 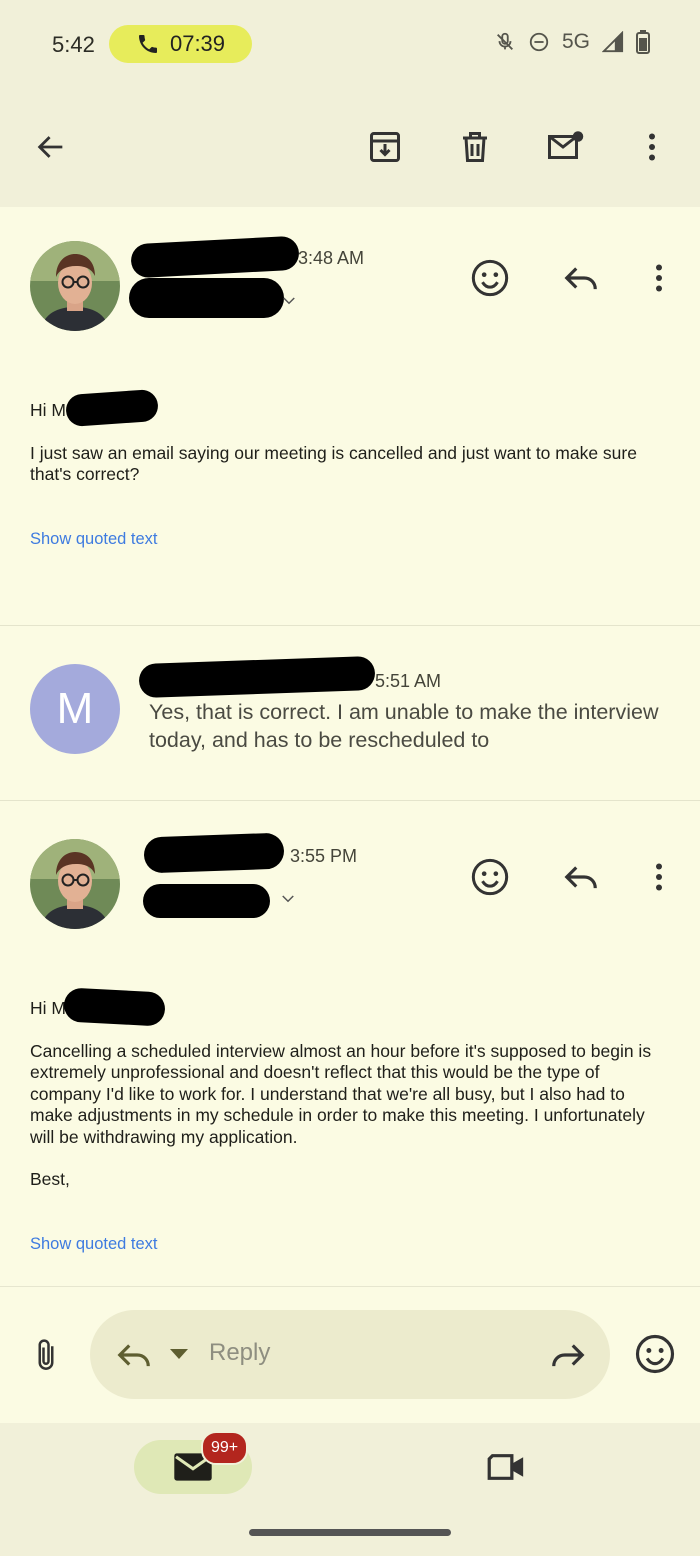 I want to click on status-time: 5:42, so click(x=73, y=44).